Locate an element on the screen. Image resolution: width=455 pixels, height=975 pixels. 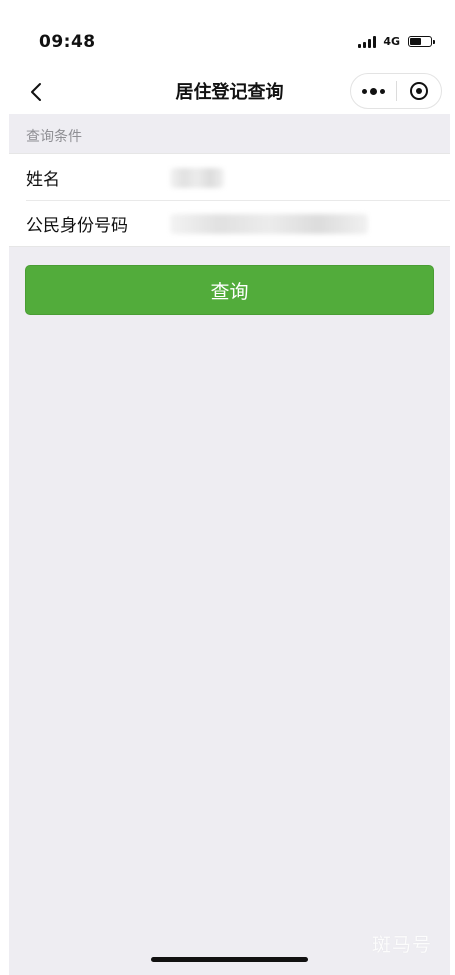
navigation-bar: 居住登记查询 is located at coordinates (229, 92).